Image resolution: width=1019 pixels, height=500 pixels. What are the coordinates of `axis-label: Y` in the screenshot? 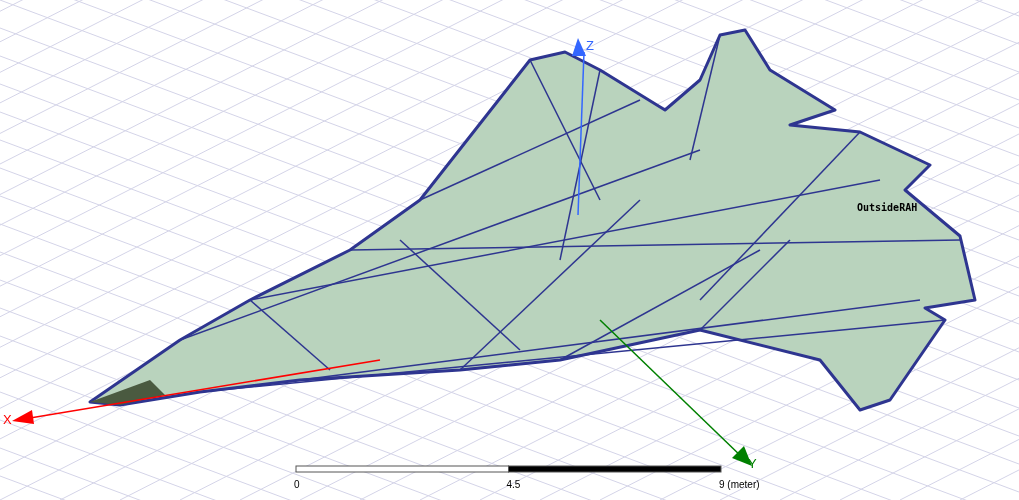 It's located at (752, 463).